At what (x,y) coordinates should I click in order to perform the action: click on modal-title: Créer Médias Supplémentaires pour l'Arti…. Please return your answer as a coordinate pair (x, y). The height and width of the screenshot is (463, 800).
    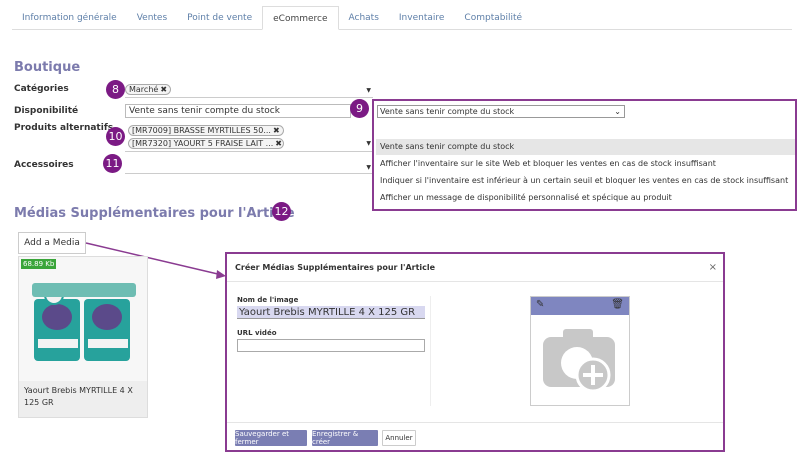
    Looking at the image, I should click on (475, 268).